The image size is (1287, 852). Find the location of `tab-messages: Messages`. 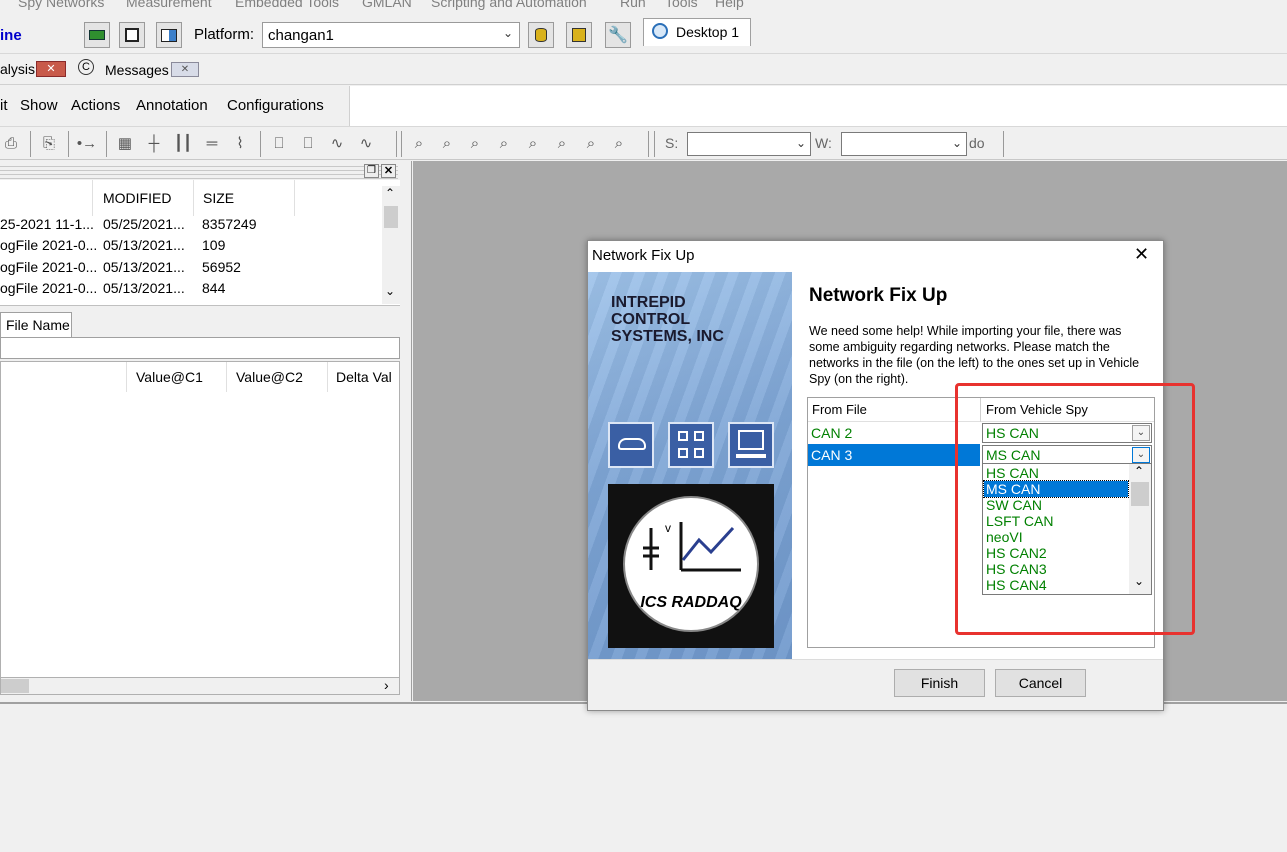

tab-messages: Messages is located at coordinates (137, 70).